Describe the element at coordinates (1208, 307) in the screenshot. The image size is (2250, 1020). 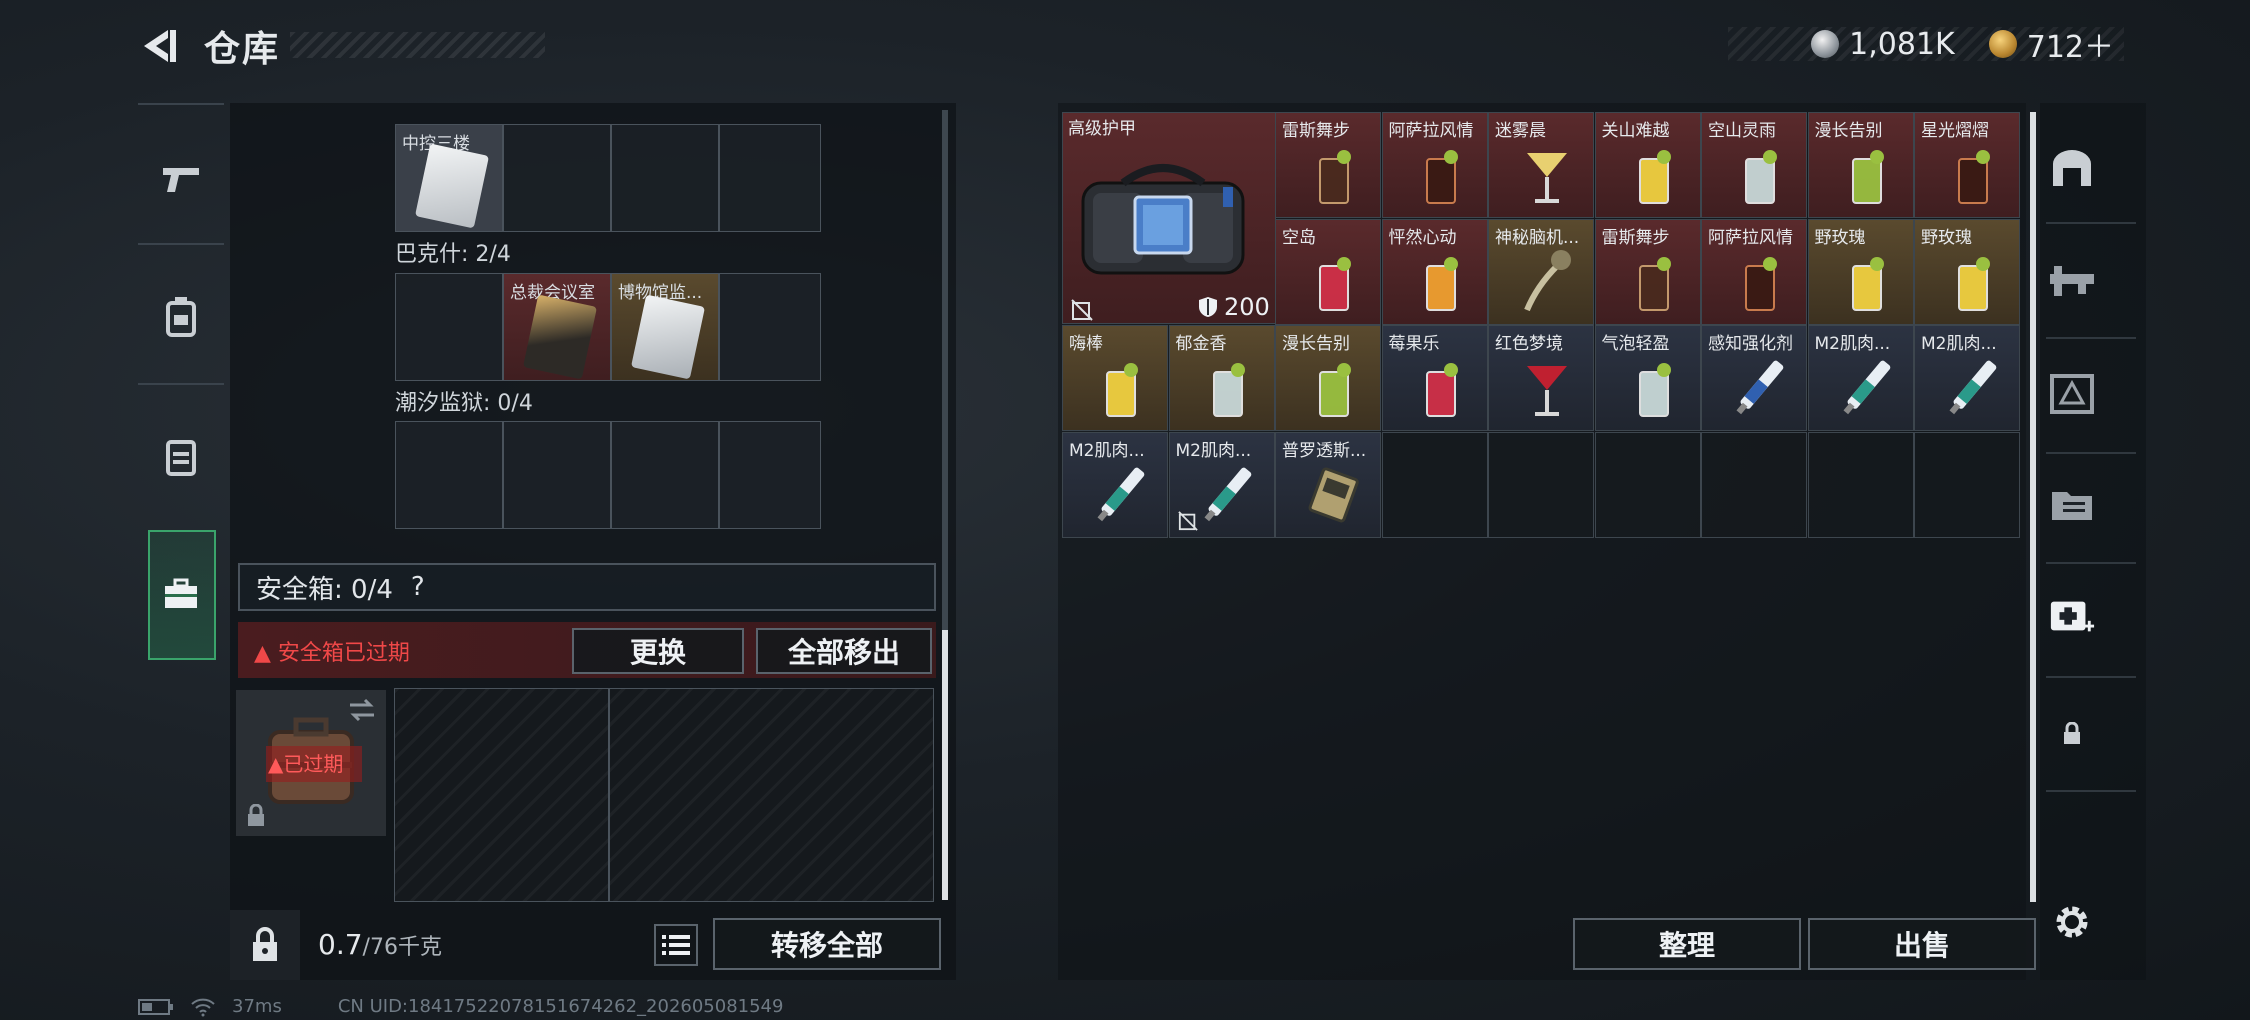
I see `shield-icon` at that location.